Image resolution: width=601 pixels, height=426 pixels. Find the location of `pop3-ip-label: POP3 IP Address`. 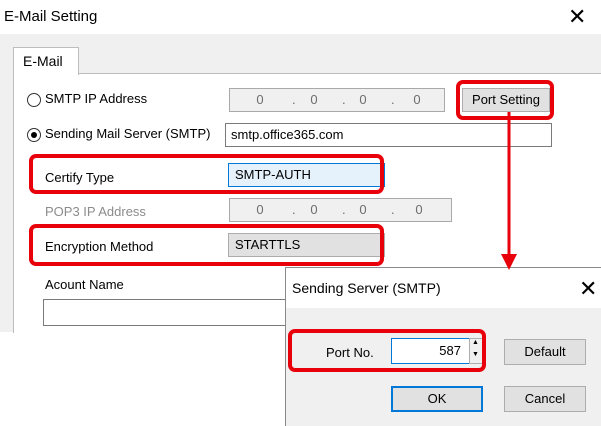

pop3-ip-label: POP3 IP Address is located at coordinates (95, 211).